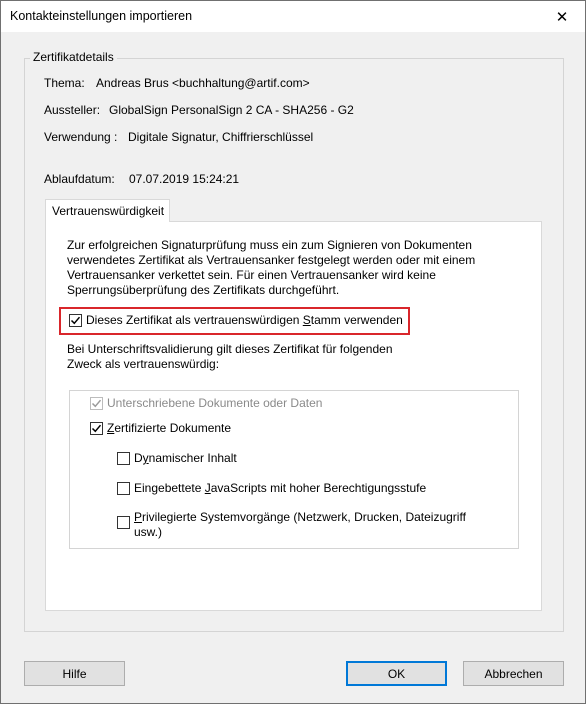 Image resolution: width=586 pixels, height=704 pixels. I want to click on subject-label: Thema:, so click(64, 83).